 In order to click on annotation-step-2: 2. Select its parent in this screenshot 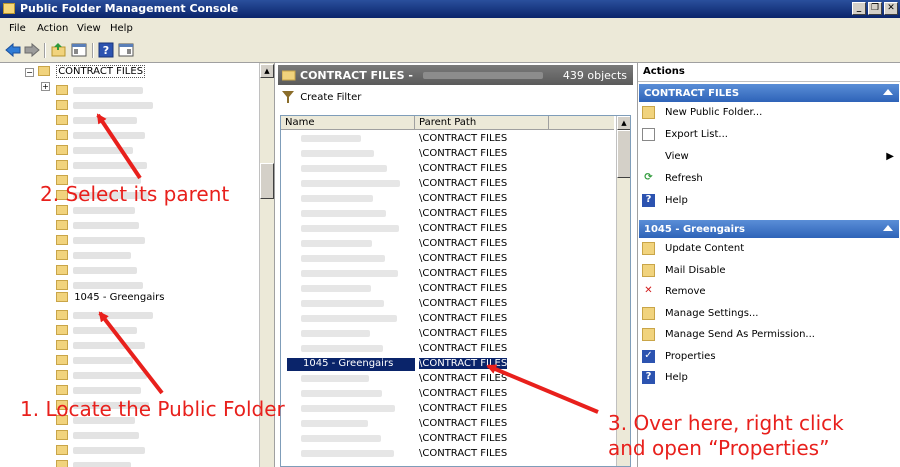, I will do `click(135, 194)`.